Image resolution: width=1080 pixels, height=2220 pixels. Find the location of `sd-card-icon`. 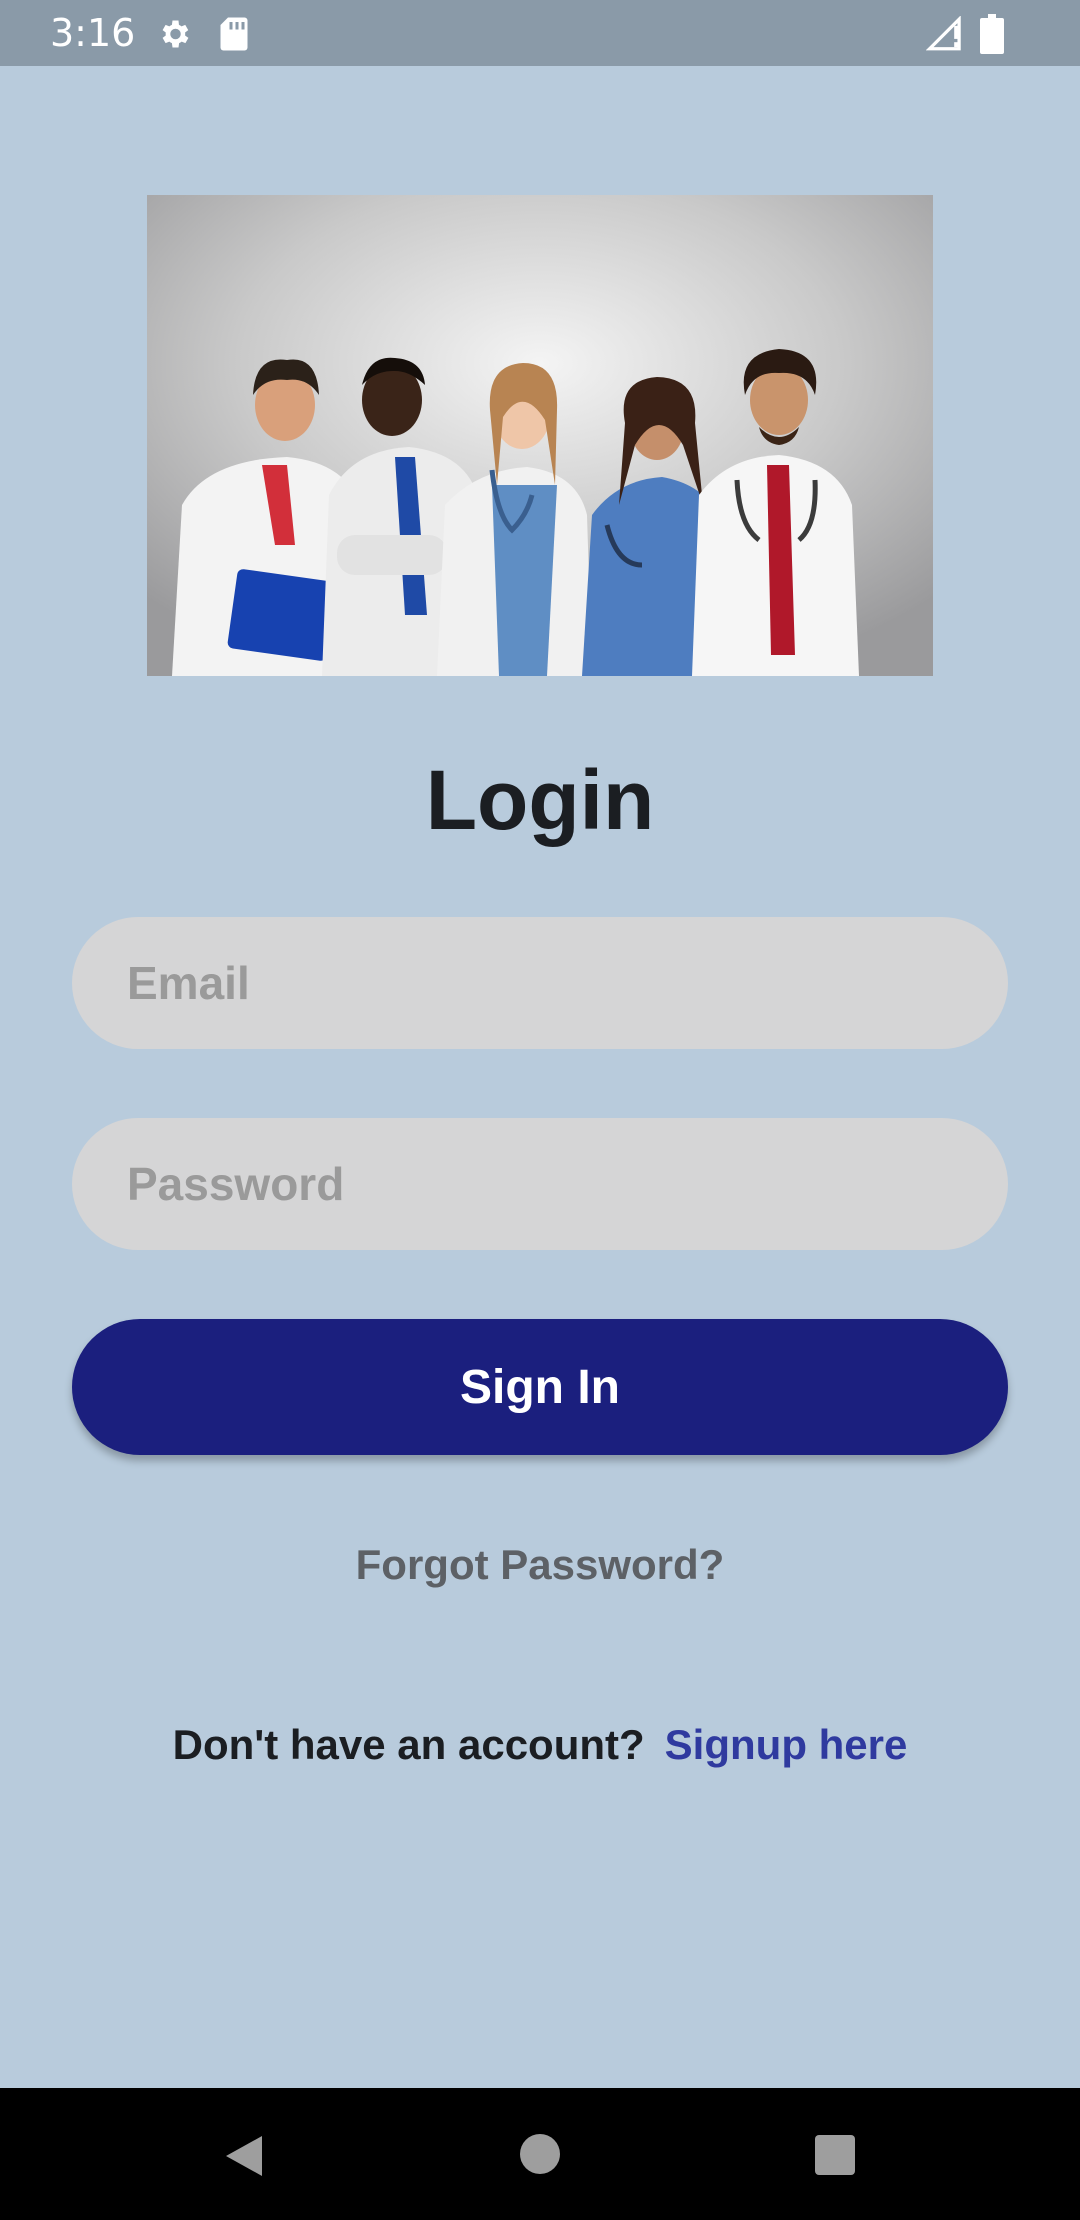

sd-card-icon is located at coordinates (234, 34).